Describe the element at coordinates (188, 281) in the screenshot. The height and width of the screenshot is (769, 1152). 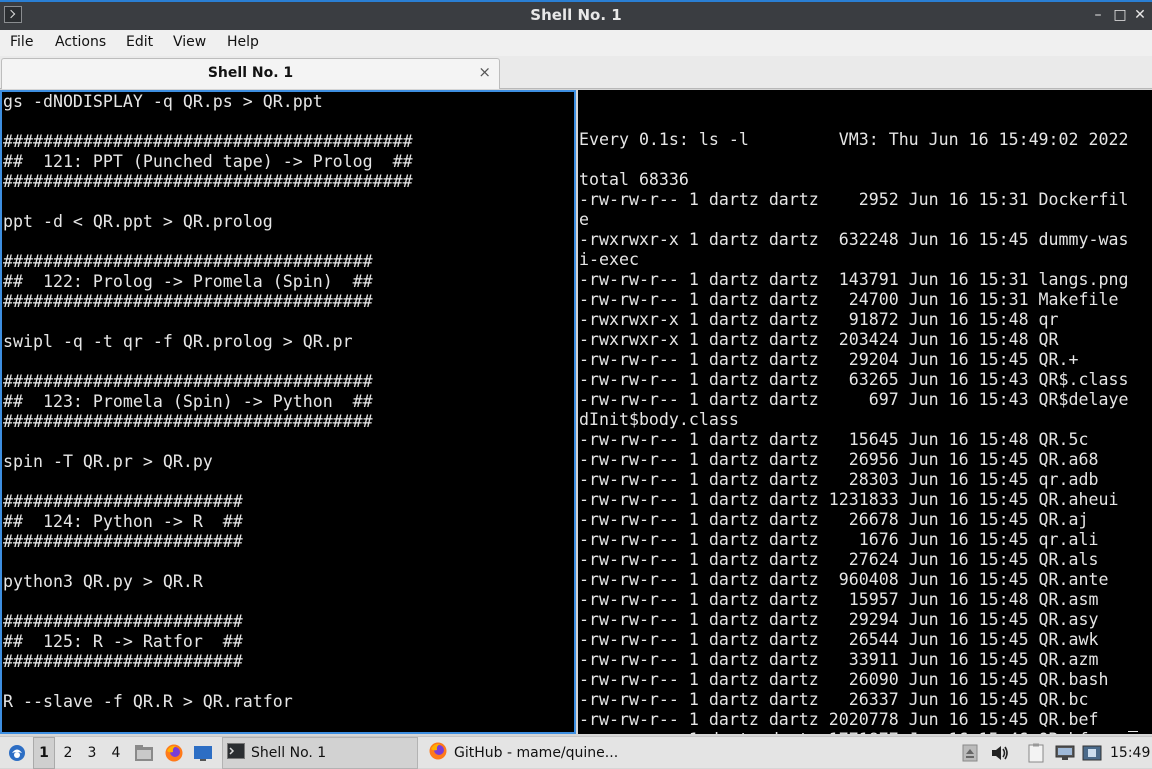
I see `terminal-line: ## 122: Prolog -> Promela (Spin) ##` at that location.